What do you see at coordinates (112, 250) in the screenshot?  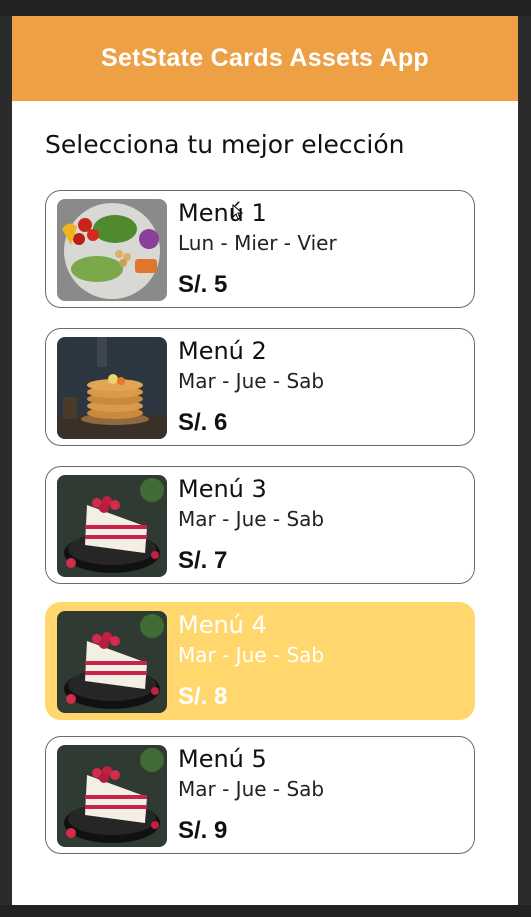 I see `salad-bowl-image` at bounding box center [112, 250].